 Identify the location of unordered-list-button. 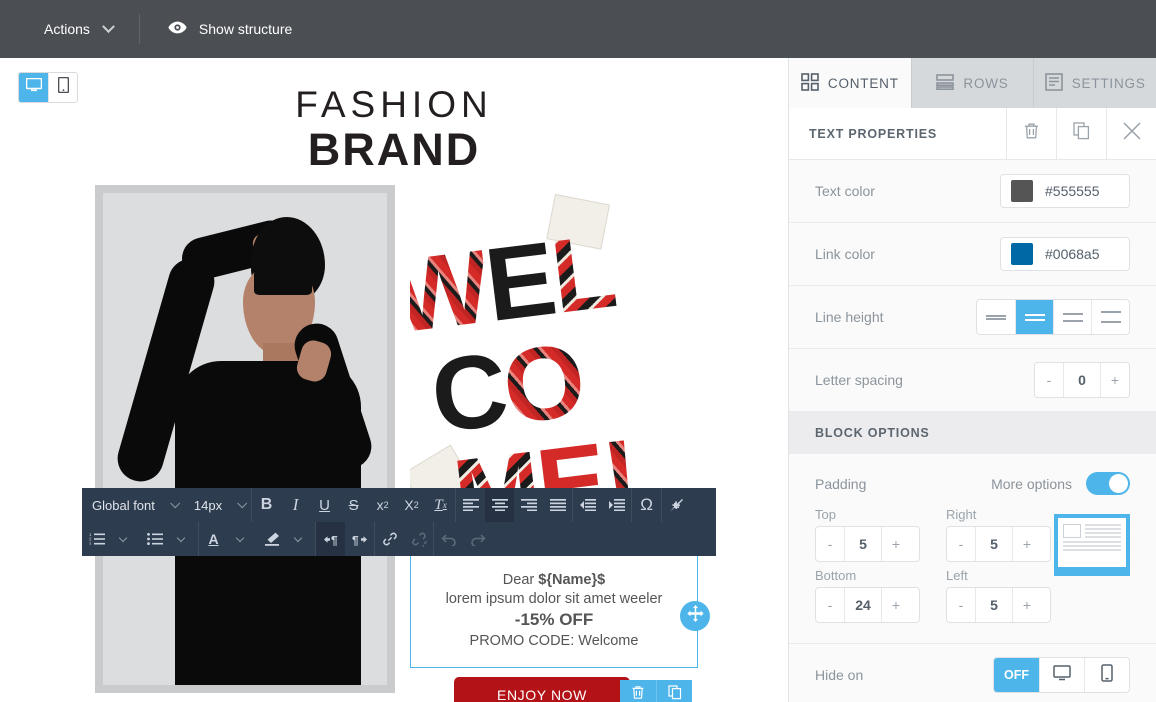
(154, 539).